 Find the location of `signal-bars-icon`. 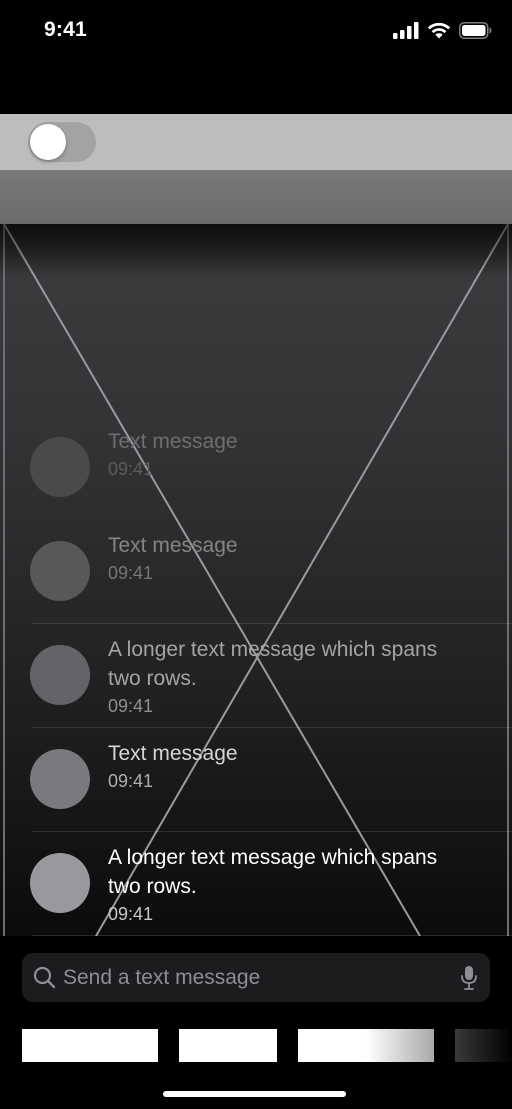

signal-bars-icon is located at coordinates (406, 30).